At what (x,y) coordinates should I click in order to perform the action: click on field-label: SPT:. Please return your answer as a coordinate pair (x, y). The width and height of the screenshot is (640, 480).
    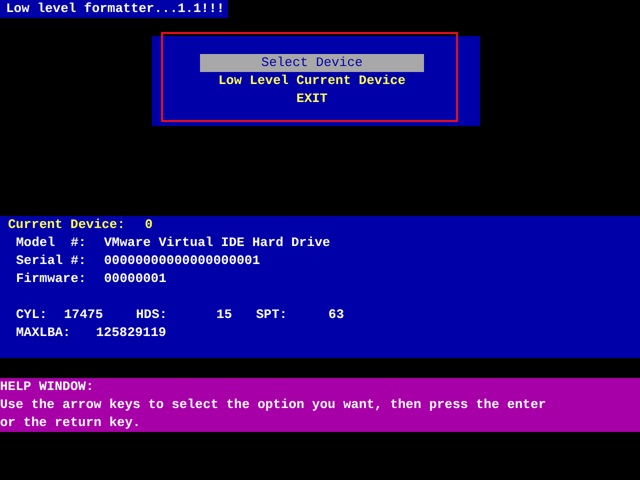
    Looking at the image, I should click on (272, 315).